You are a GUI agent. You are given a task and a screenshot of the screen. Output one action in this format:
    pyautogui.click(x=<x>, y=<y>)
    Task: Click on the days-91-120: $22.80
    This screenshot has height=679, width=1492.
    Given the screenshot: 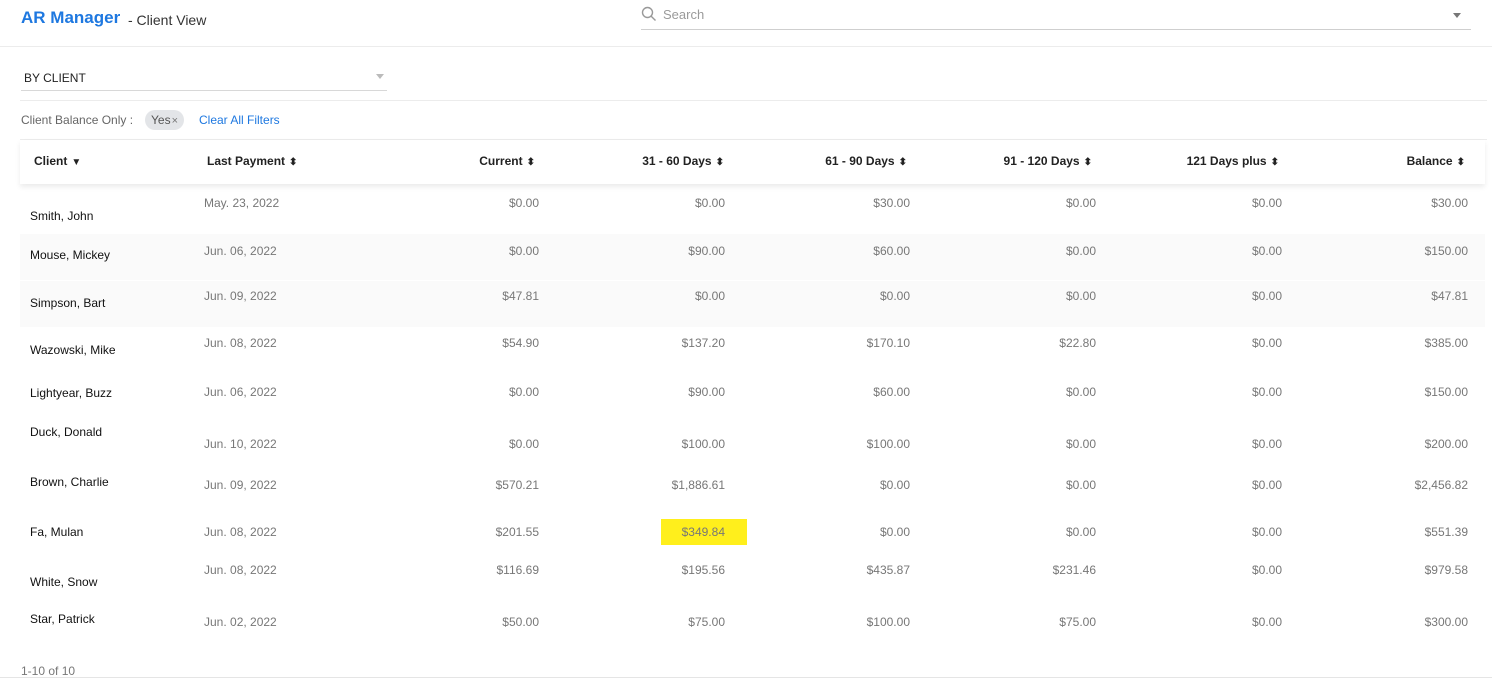 What is the action you would take?
    pyautogui.click(x=1077, y=343)
    